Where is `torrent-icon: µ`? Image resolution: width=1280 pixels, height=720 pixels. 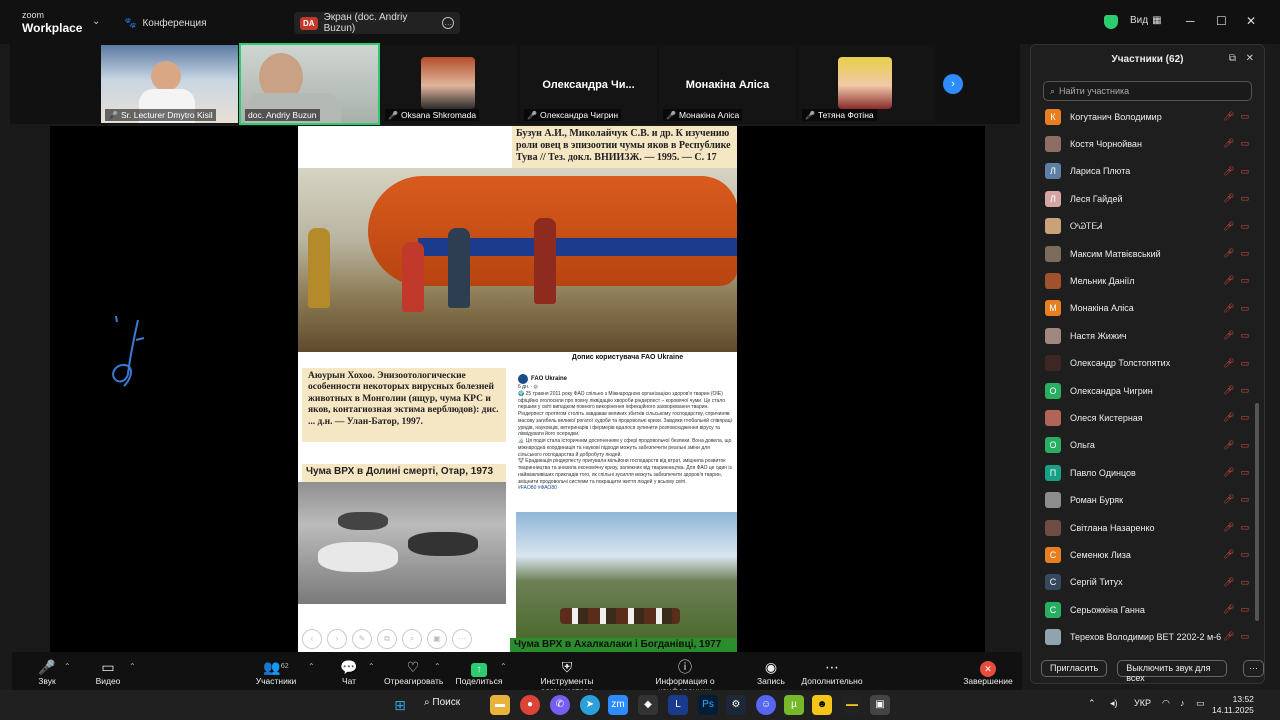
torrent-icon: µ is located at coordinates (794, 705).